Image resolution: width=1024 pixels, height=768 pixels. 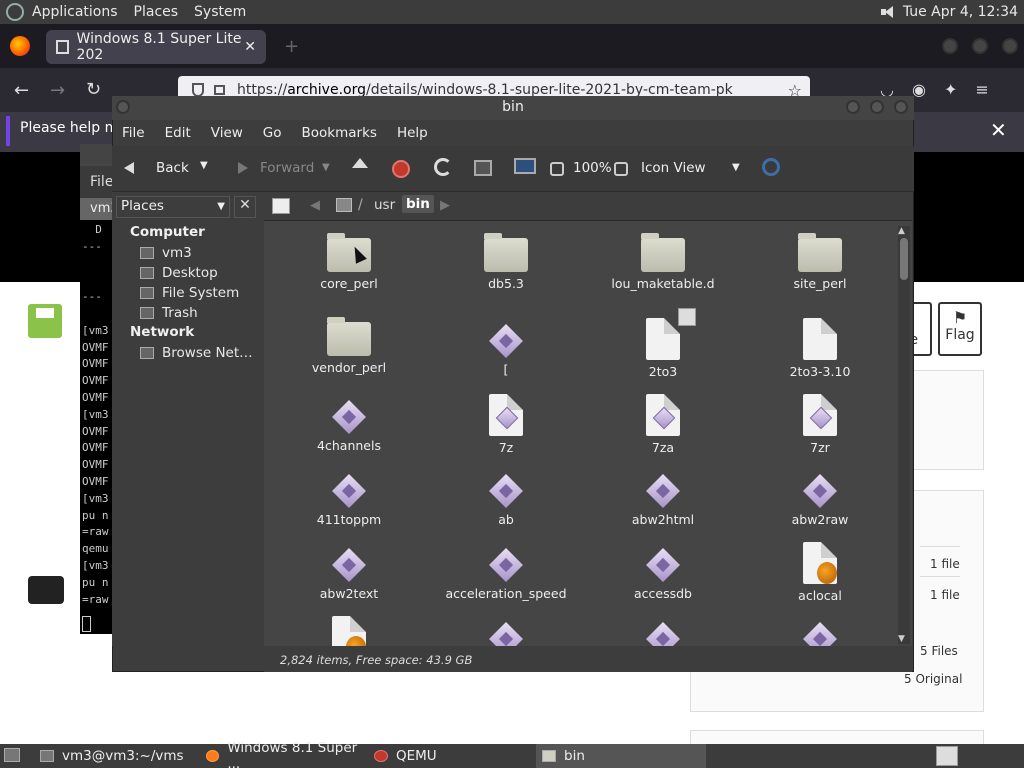 I want to click on extensions-icon: ✦, so click(x=950, y=89).